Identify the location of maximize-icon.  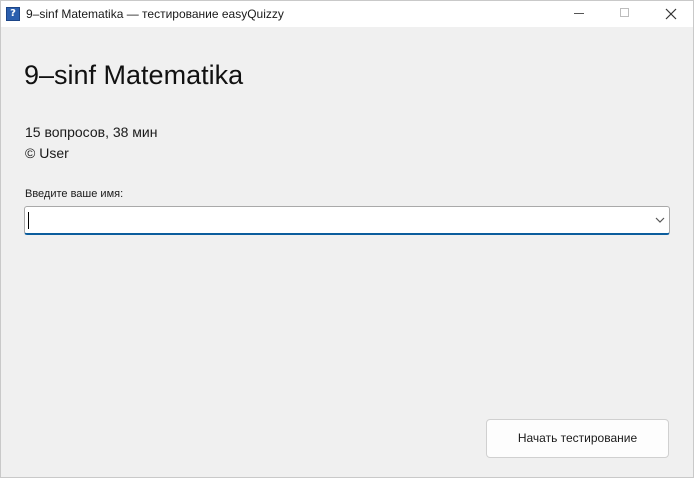
(624, 12).